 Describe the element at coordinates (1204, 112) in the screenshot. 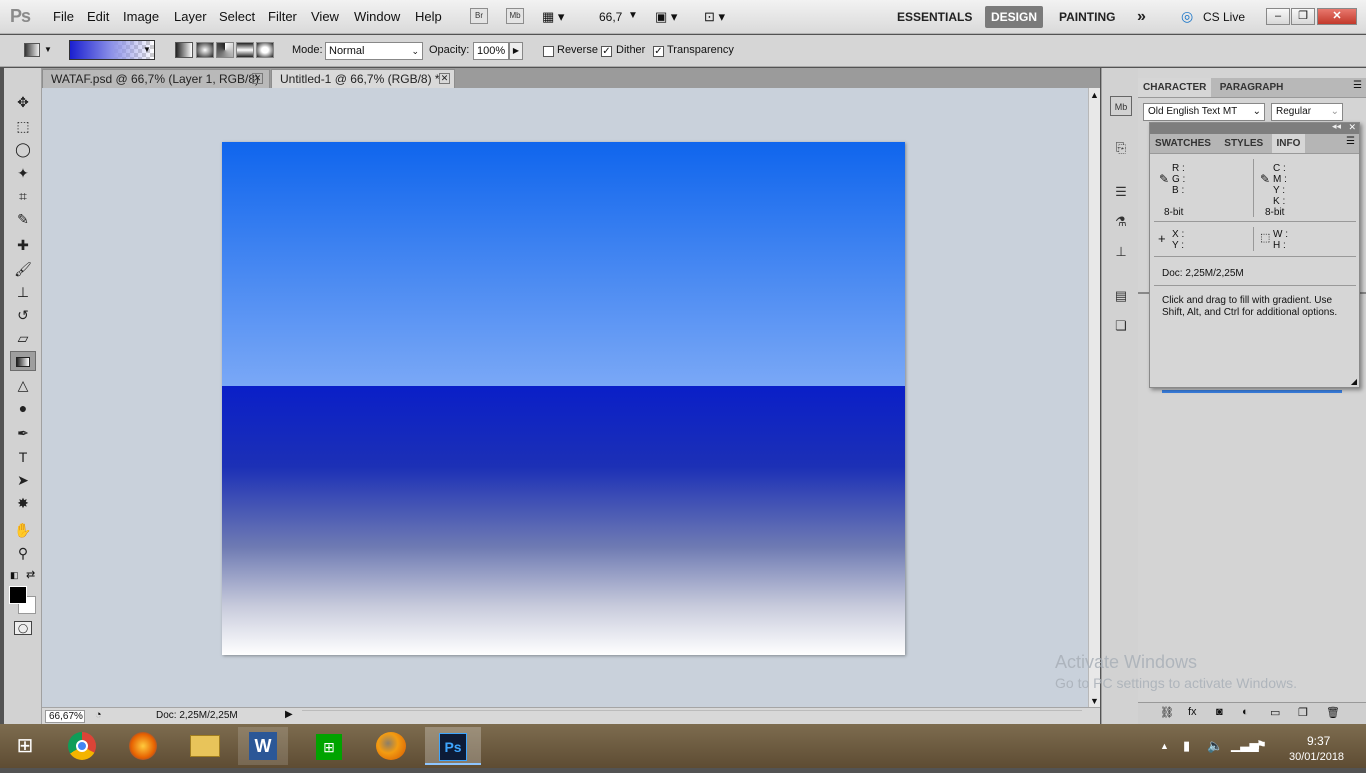

I see `font-family-select: Old English Text MT ⌄` at that location.